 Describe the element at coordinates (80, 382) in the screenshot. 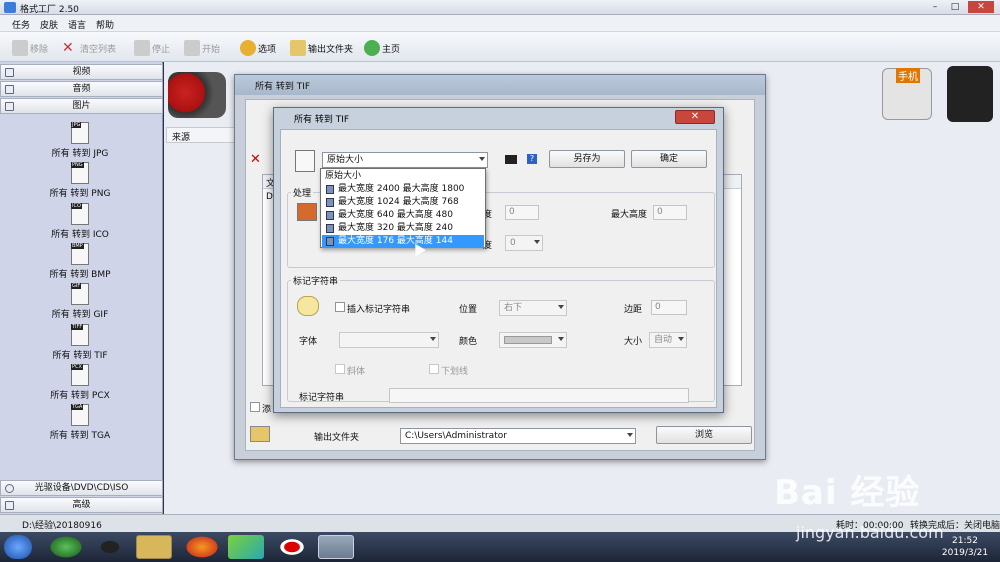

I see `format-pcx: PCX 所有 转到 PCX` at that location.